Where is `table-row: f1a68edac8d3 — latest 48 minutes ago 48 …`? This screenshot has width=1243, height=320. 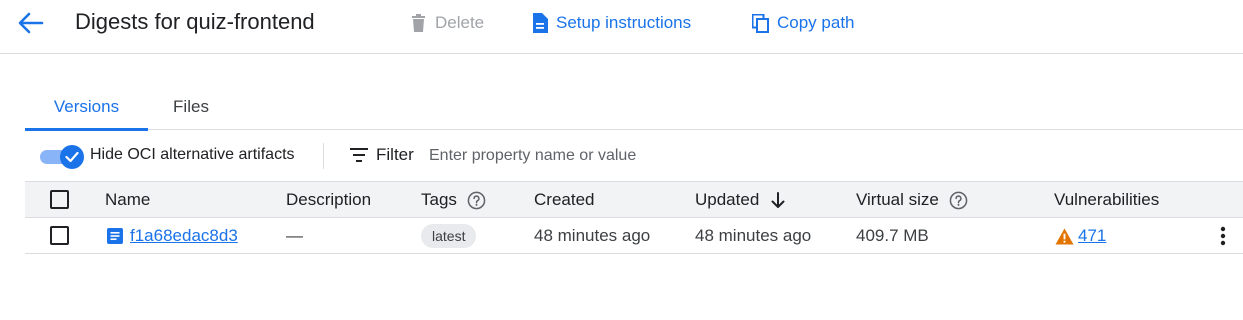
table-row: f1a68edac8d3 — latest 48 minutes ago 48 … is located at coordinates (634, 236).